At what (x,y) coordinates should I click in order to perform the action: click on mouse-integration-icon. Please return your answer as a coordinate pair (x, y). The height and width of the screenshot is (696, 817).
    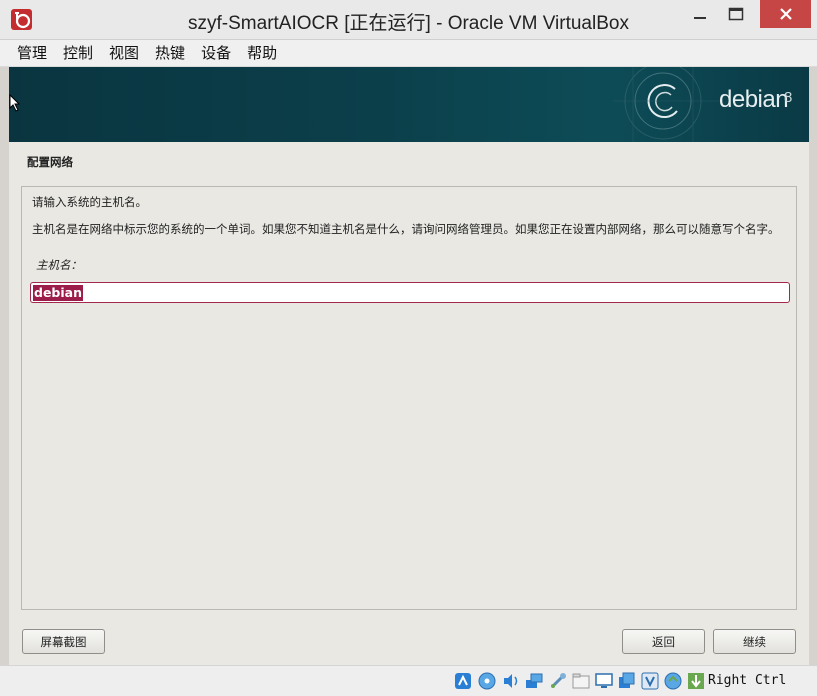
    Looking at the image, I should click on (673, 681).